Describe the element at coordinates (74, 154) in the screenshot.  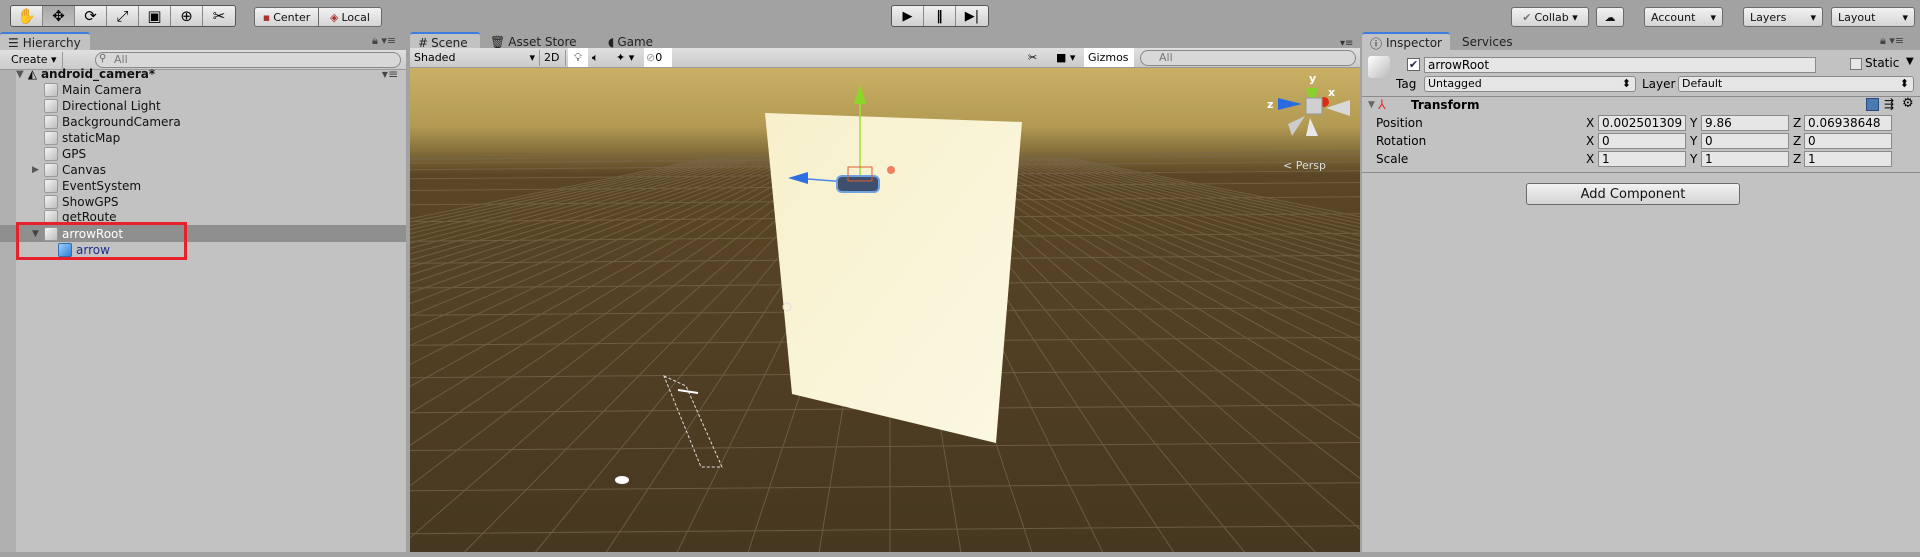
I see `item-label: GPS` at that location.